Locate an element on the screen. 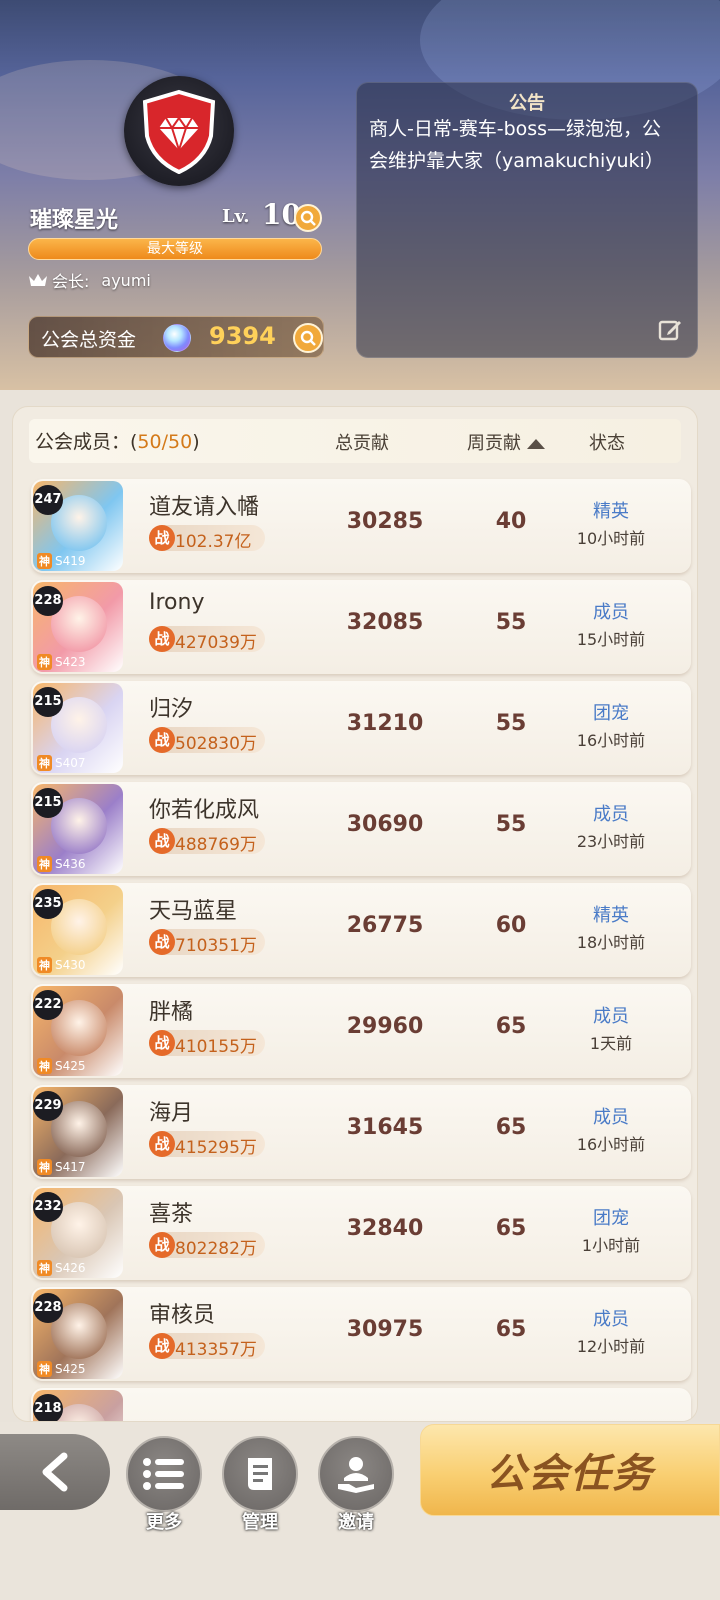 This screenshot has height=1600, width=720. chevron-left-icon is located at coordinates (55, 1472).